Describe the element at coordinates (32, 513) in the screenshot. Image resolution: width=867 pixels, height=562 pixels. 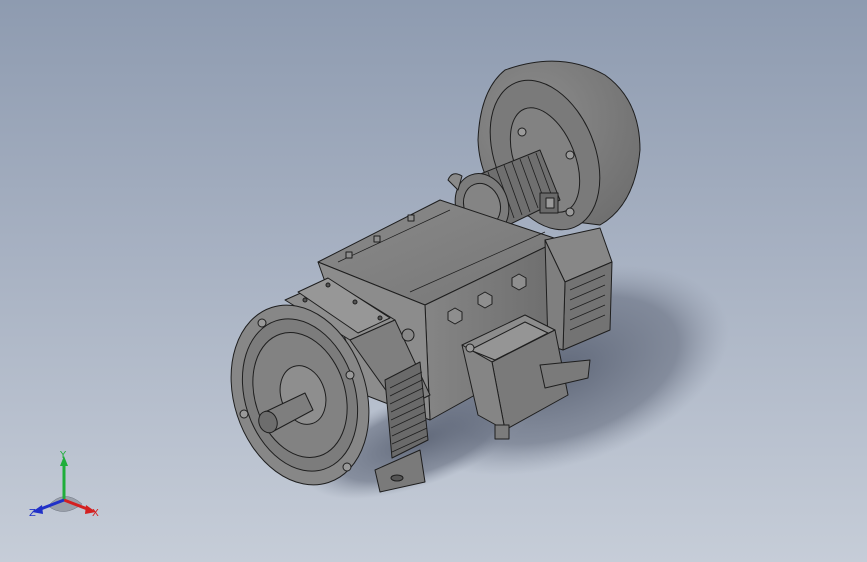
I see `z-axis-label: Z` at that location.